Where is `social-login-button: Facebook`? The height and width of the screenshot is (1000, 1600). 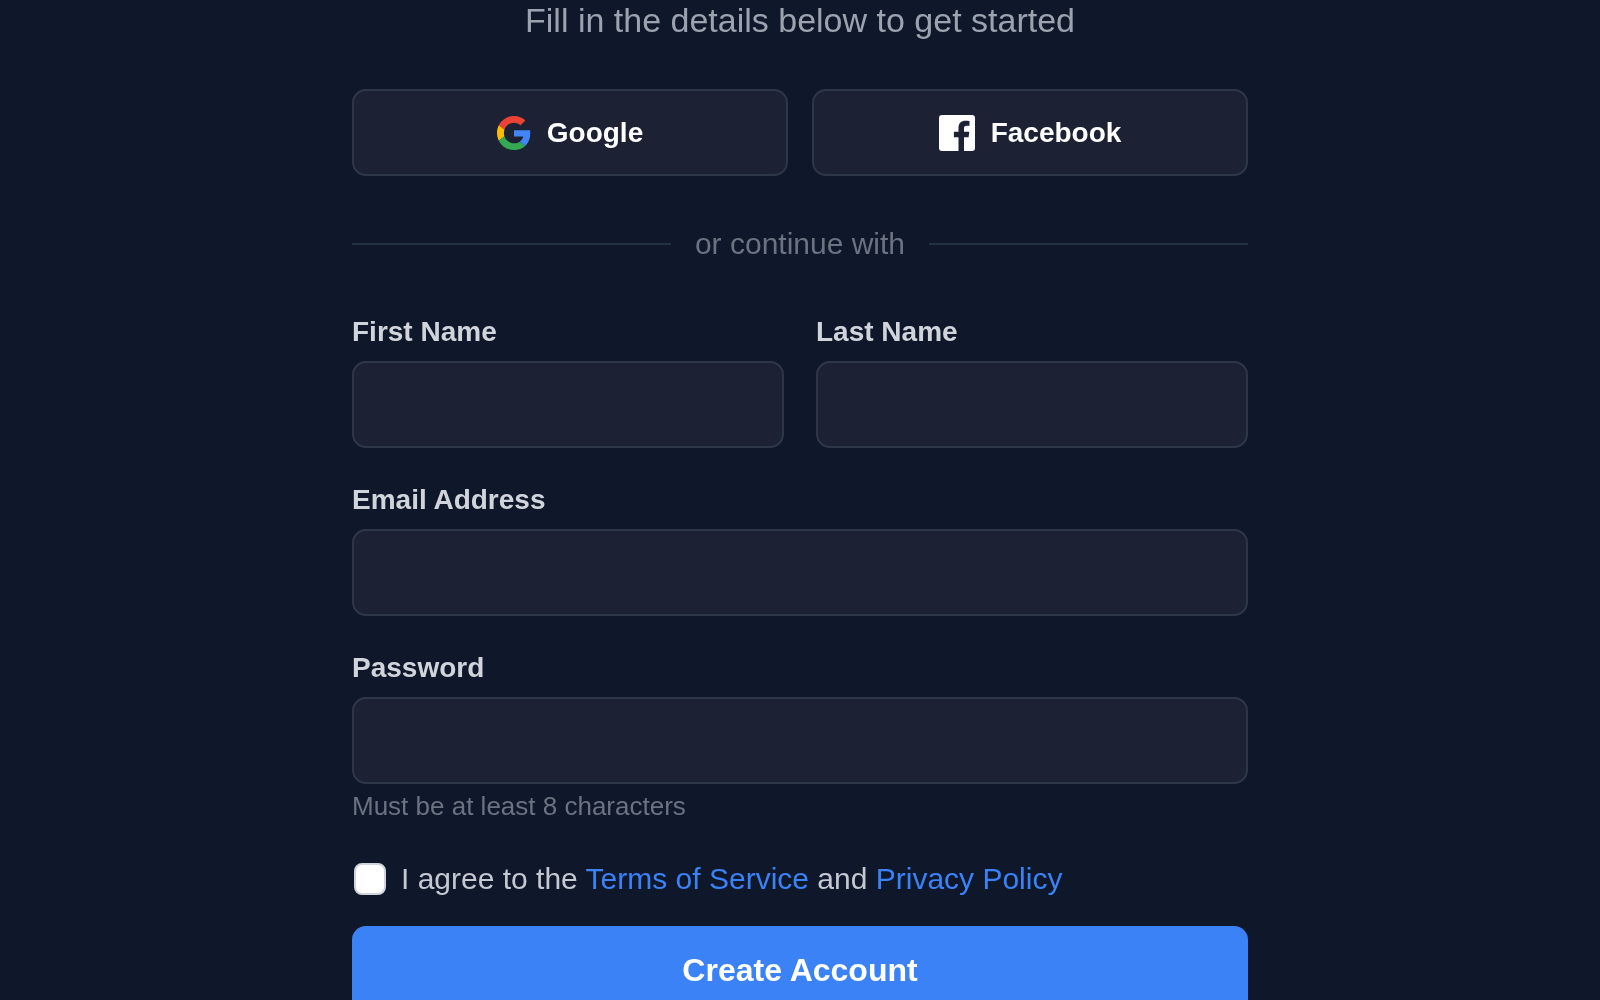 social-login-button: Facebook is located at coordinates (1030, 132).